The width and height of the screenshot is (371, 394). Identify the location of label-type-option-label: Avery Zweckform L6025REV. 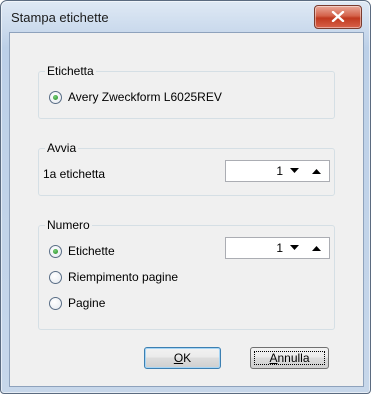
(145, 97).